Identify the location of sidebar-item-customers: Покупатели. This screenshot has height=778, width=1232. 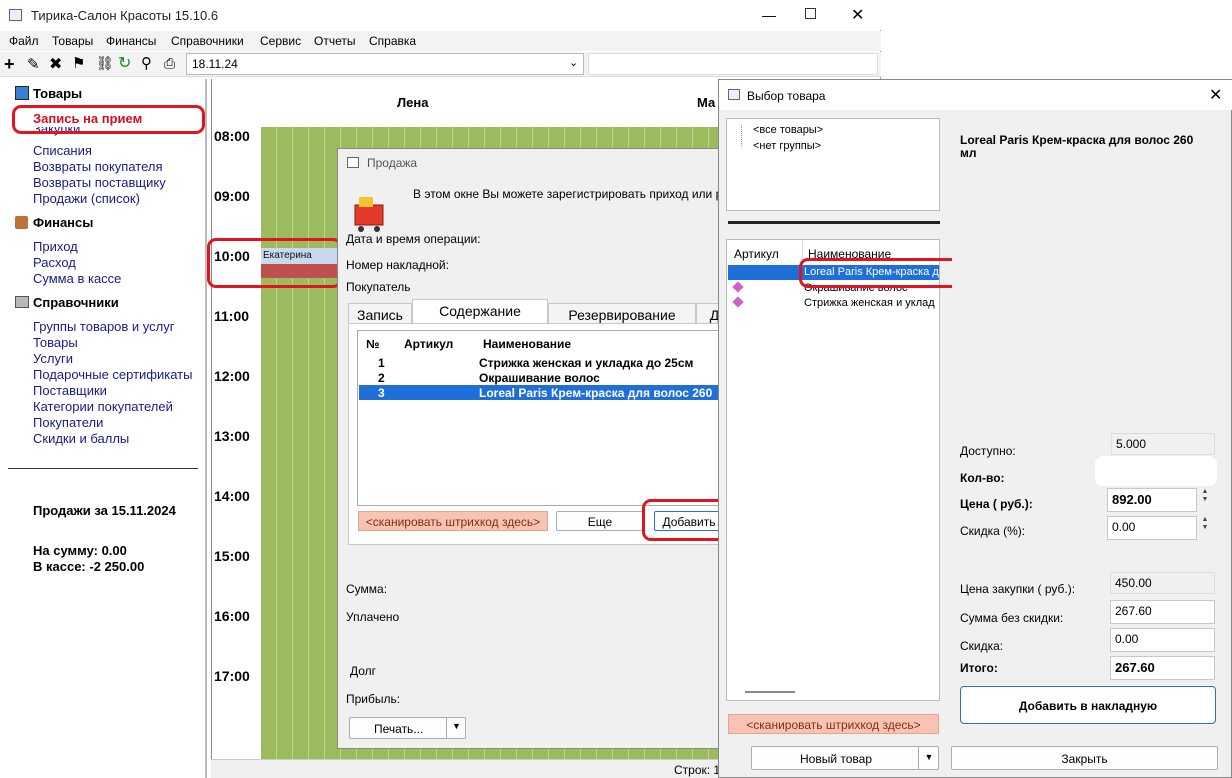
(68, 422).